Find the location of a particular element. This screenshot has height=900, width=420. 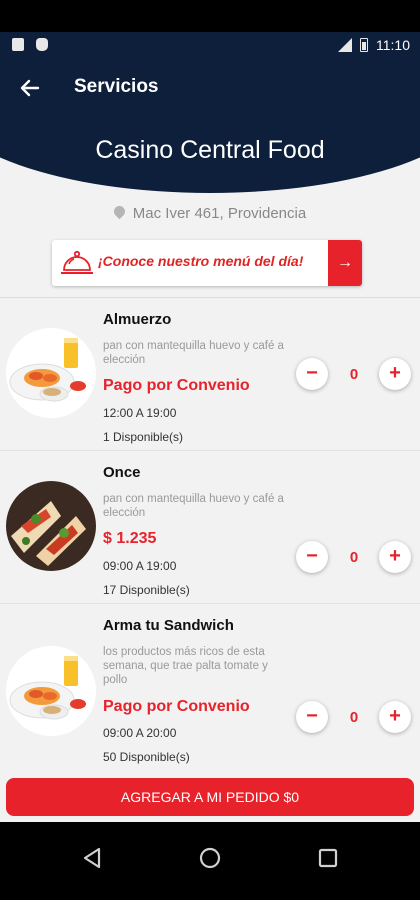

product-price: $ 1.235 is located at coordinates (130, 538).